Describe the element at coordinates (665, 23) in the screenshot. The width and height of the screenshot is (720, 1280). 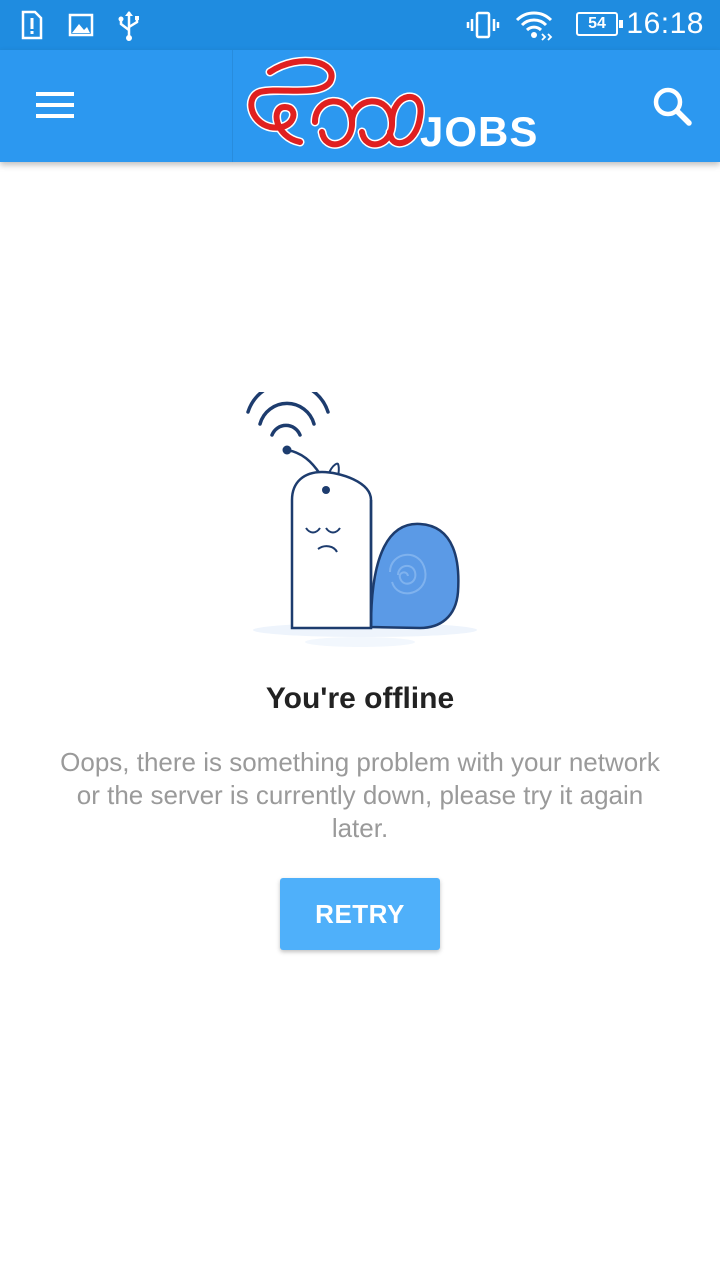
I see `clock: 16:18` at that location.